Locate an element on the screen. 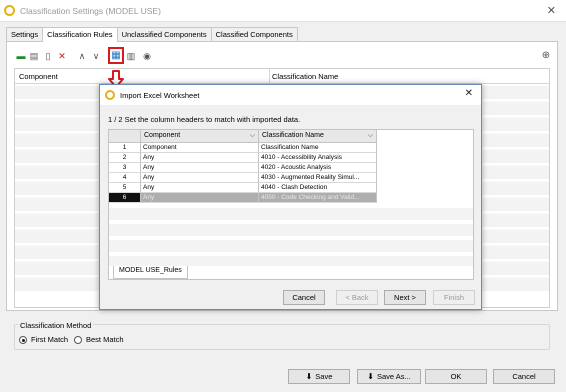 This screenshot has height=392, width=566. ok-button: OK is located at coordinates (456, 376).